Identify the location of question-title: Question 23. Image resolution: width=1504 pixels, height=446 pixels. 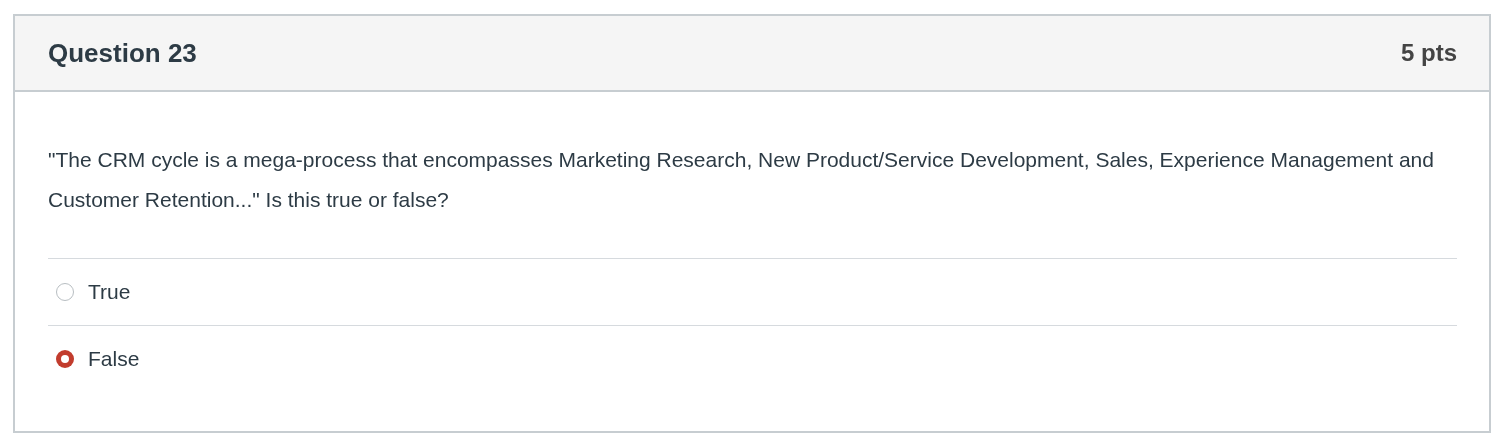
(122, 53).